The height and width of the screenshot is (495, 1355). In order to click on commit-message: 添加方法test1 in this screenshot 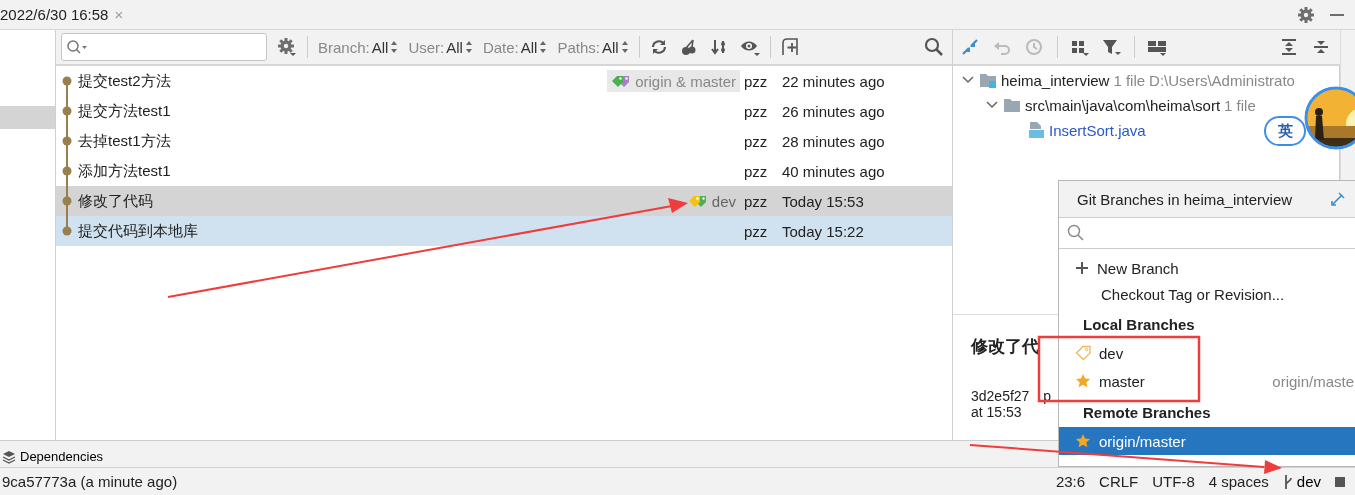, I will do `click(125, 171)`.